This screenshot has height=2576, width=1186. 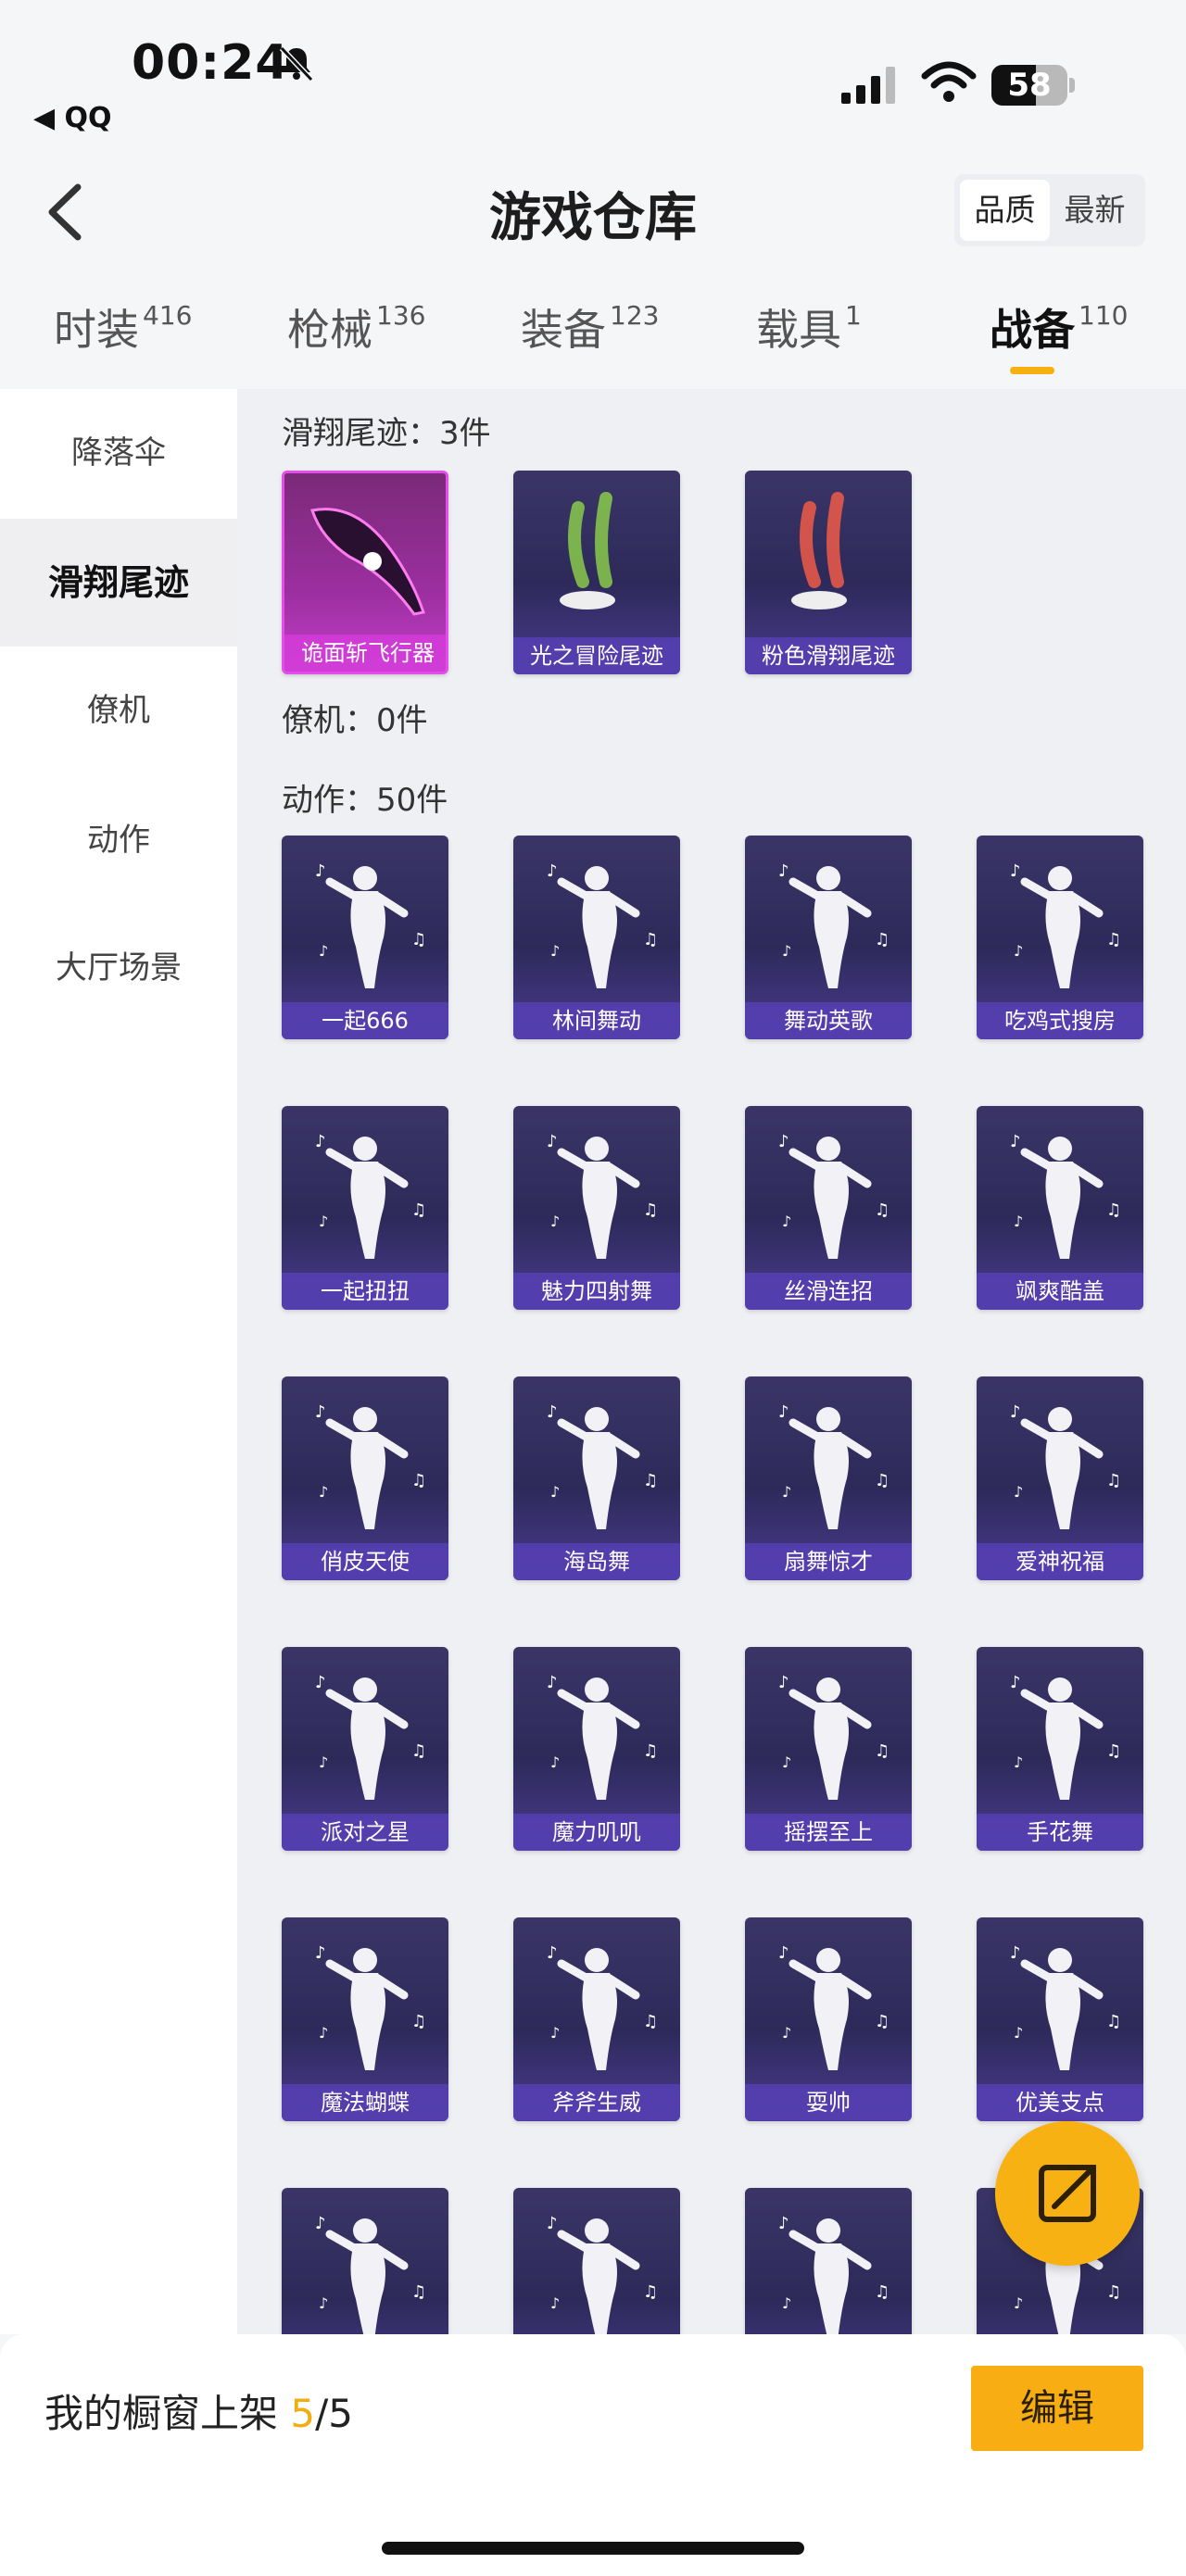 I want to click on item-card-label: 吃鸡式搜房, so click(x=1060, y=1020).